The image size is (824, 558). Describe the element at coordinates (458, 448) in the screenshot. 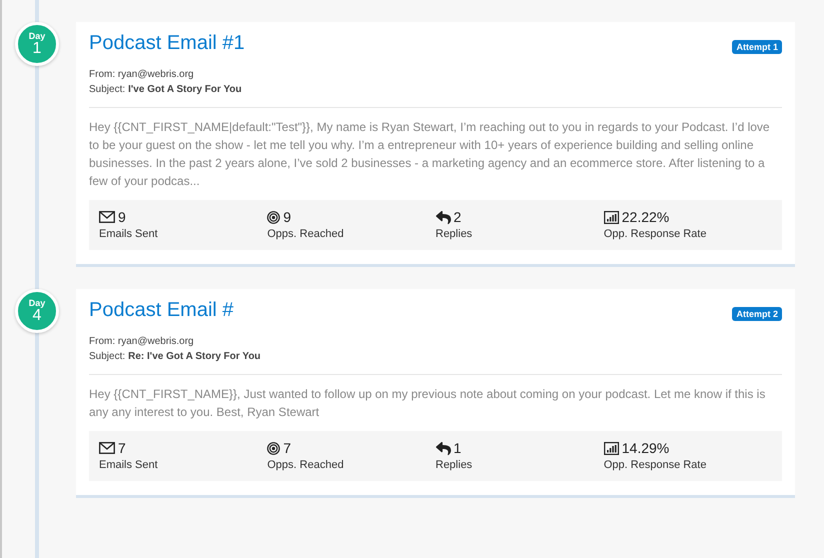

I see `stat-value: 1` at that location.